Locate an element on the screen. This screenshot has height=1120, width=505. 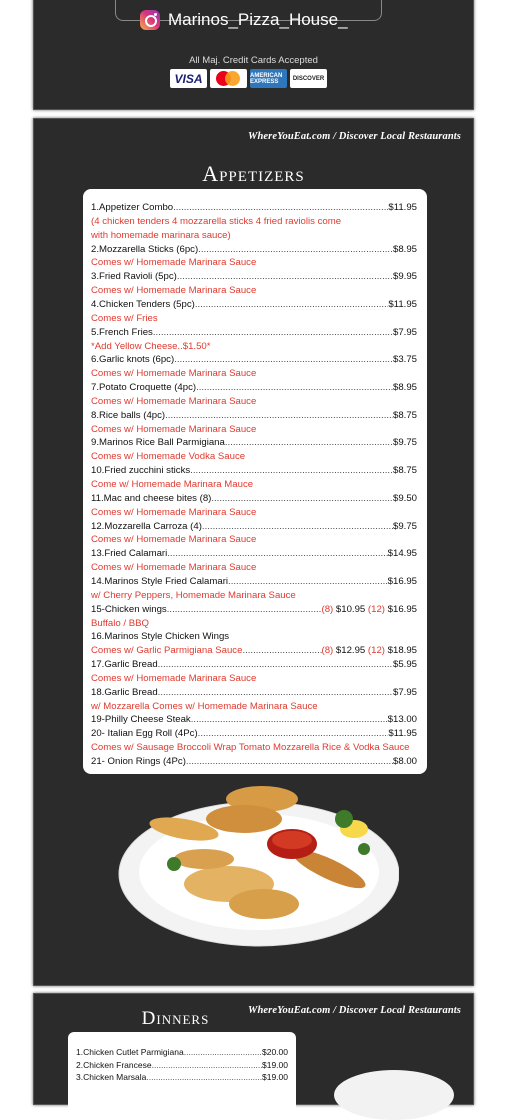
item-description: Come w/ Homemade Marinara Mauce is located at coordinates (172, 484).